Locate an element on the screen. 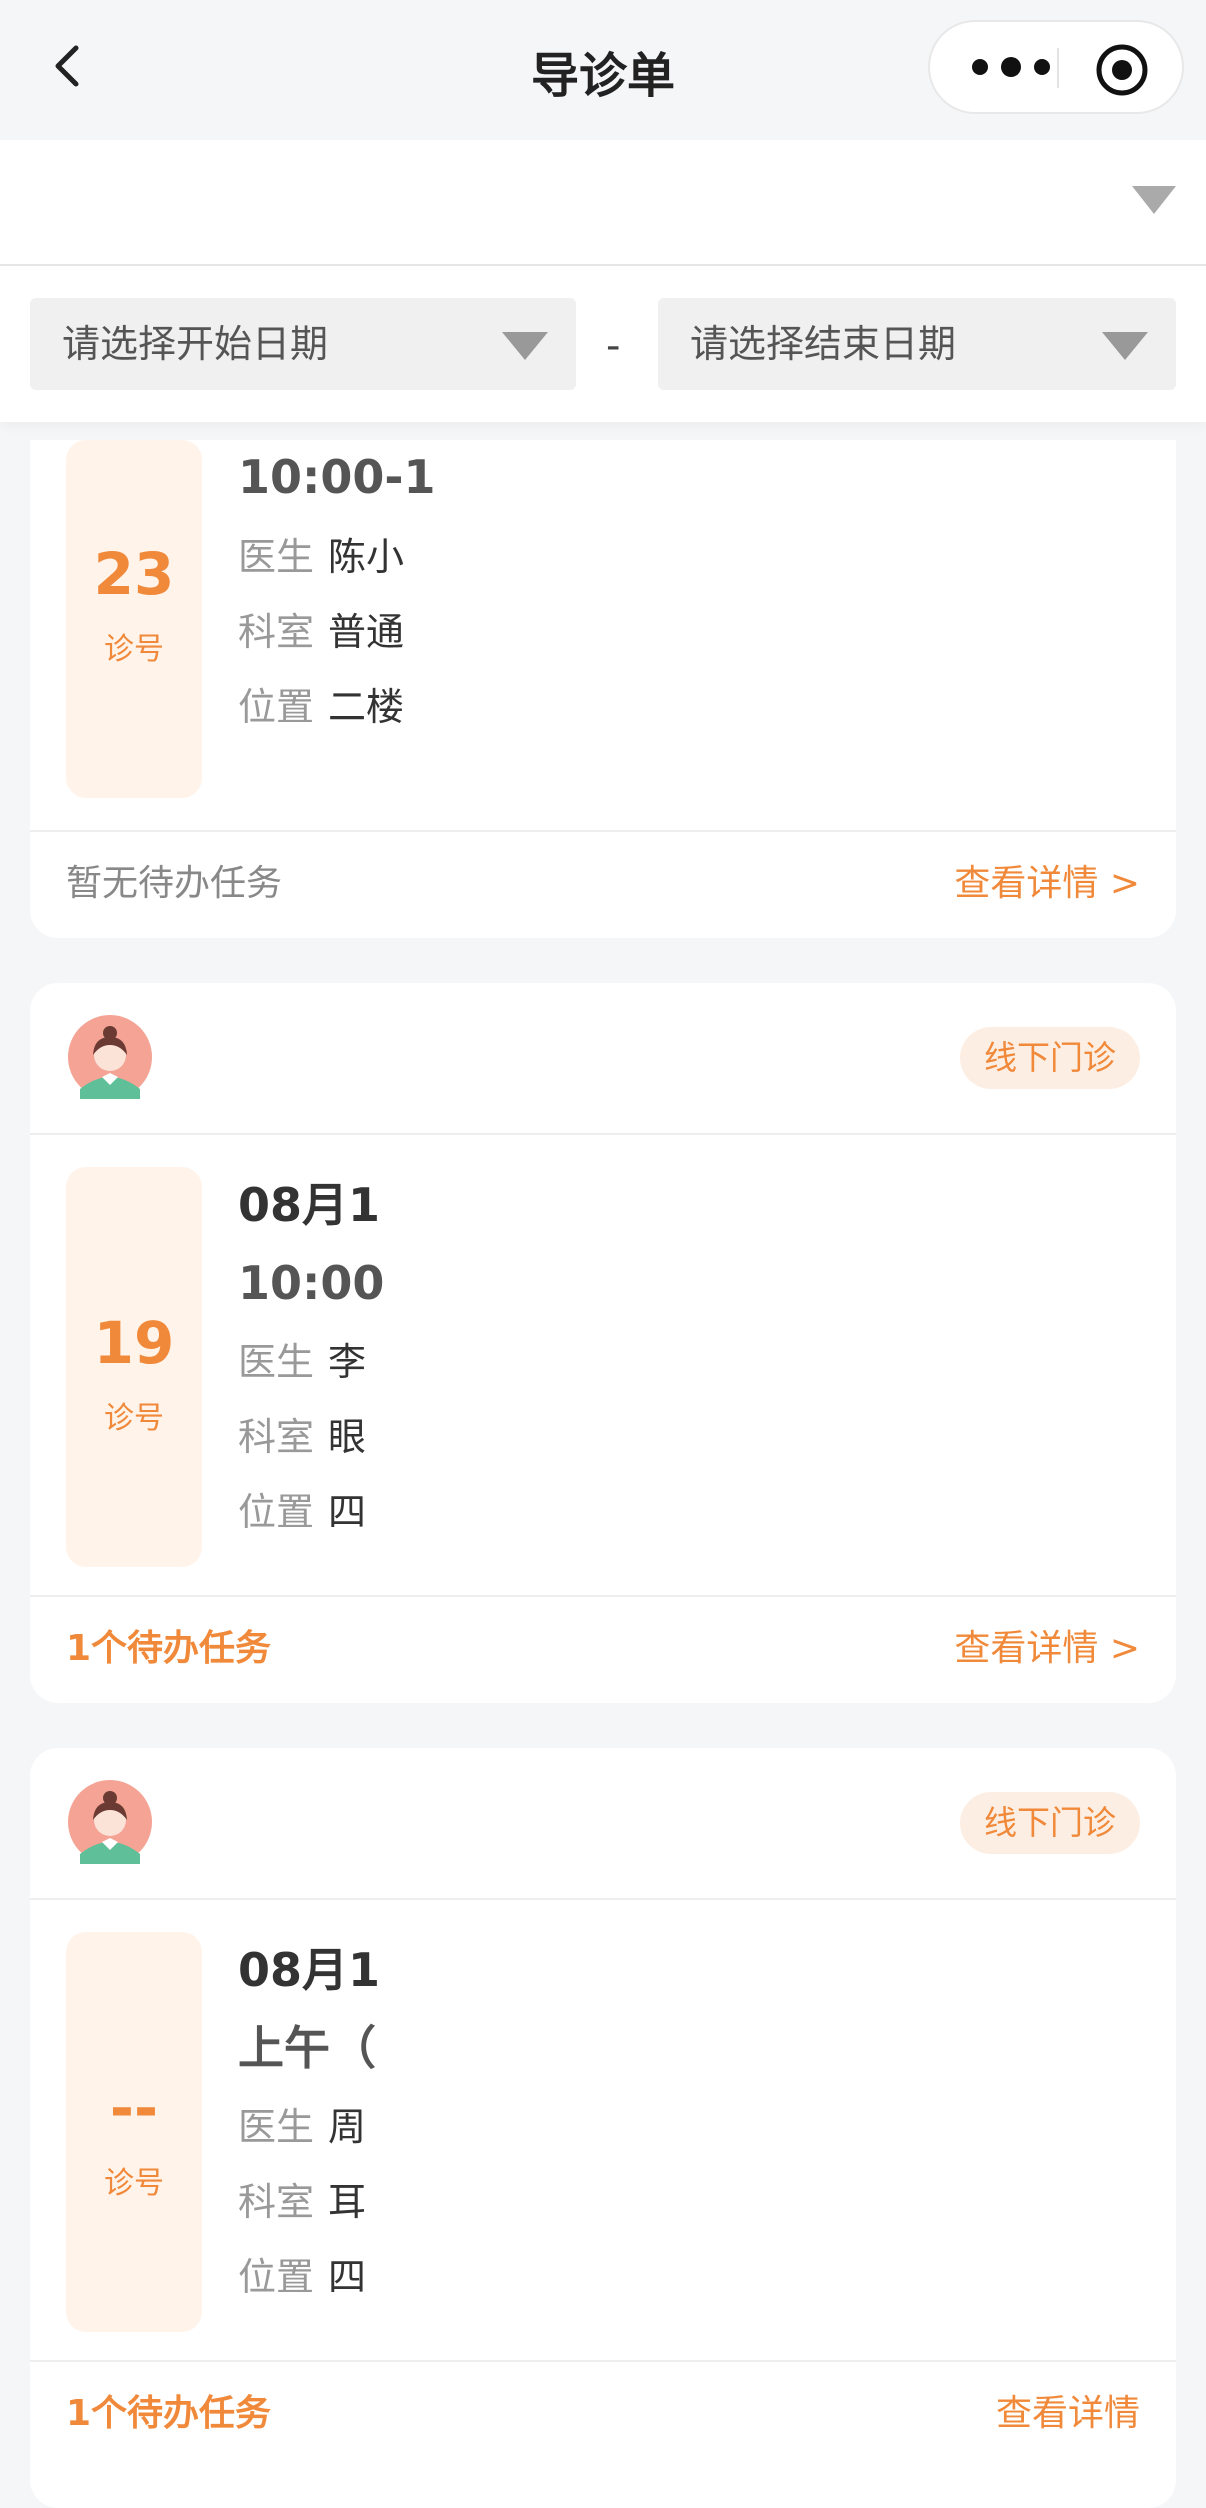  mini-program-capsule is located at coordinates (1056, 67).